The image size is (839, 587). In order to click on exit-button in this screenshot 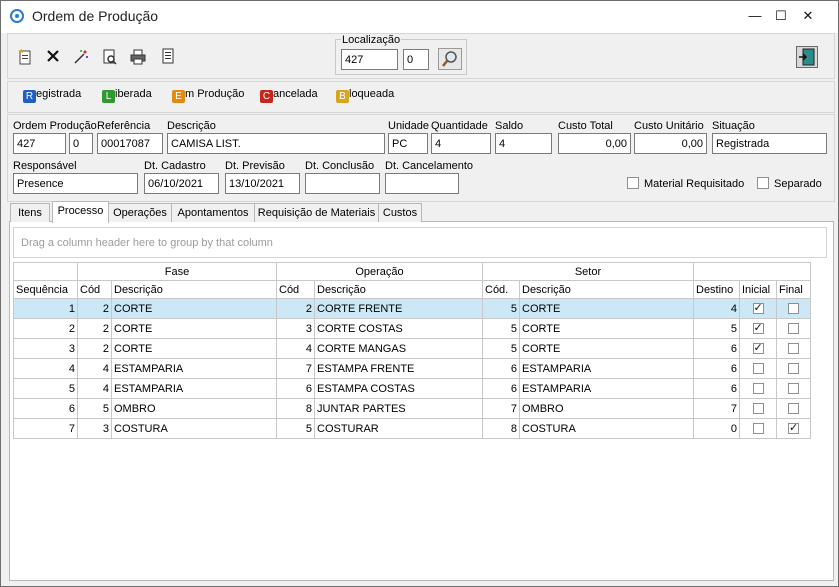, I will do `click(807, 57)`.